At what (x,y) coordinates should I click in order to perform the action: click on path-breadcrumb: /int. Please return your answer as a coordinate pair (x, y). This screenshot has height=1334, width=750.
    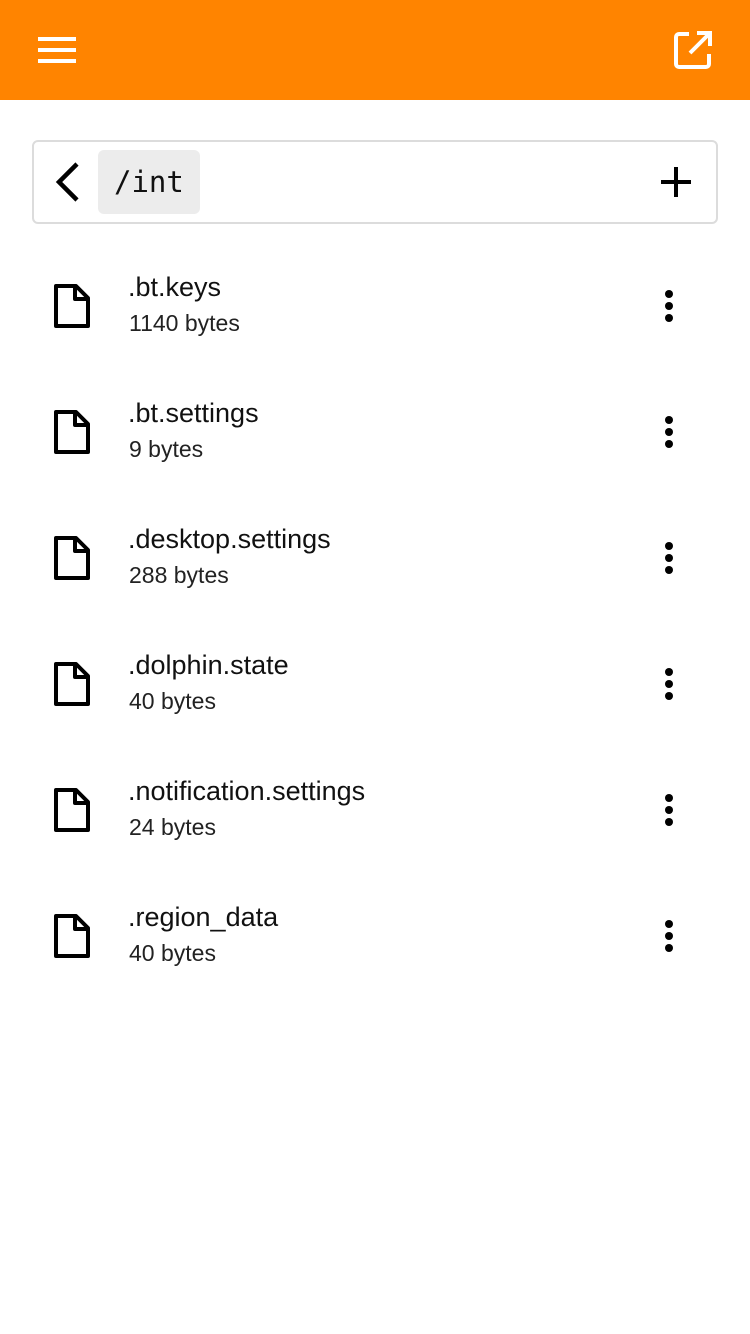
    Looking at the image, I should click on (149, 182).